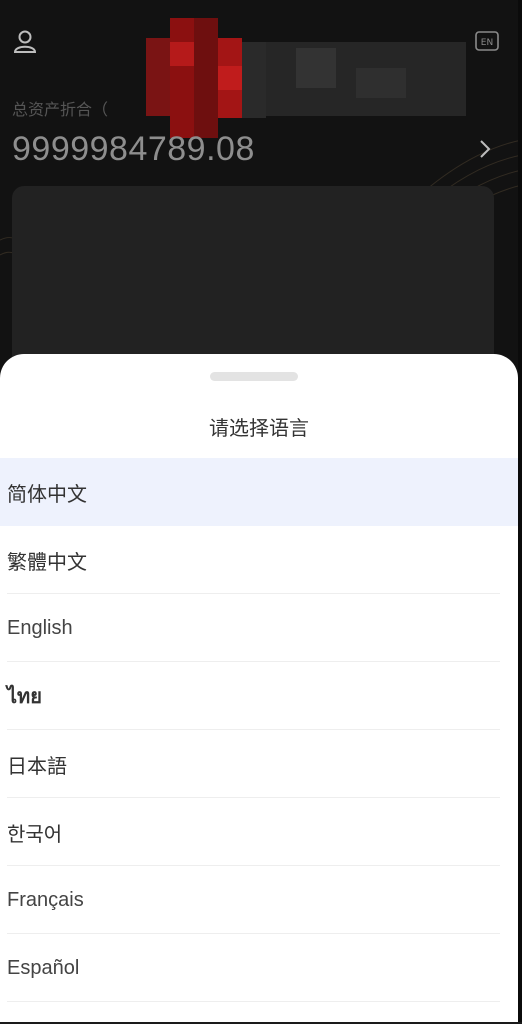  Describe the element at coordinates (60, 109) in the screenshot. I see `total-assets-label: 总资产折合（` at that location.